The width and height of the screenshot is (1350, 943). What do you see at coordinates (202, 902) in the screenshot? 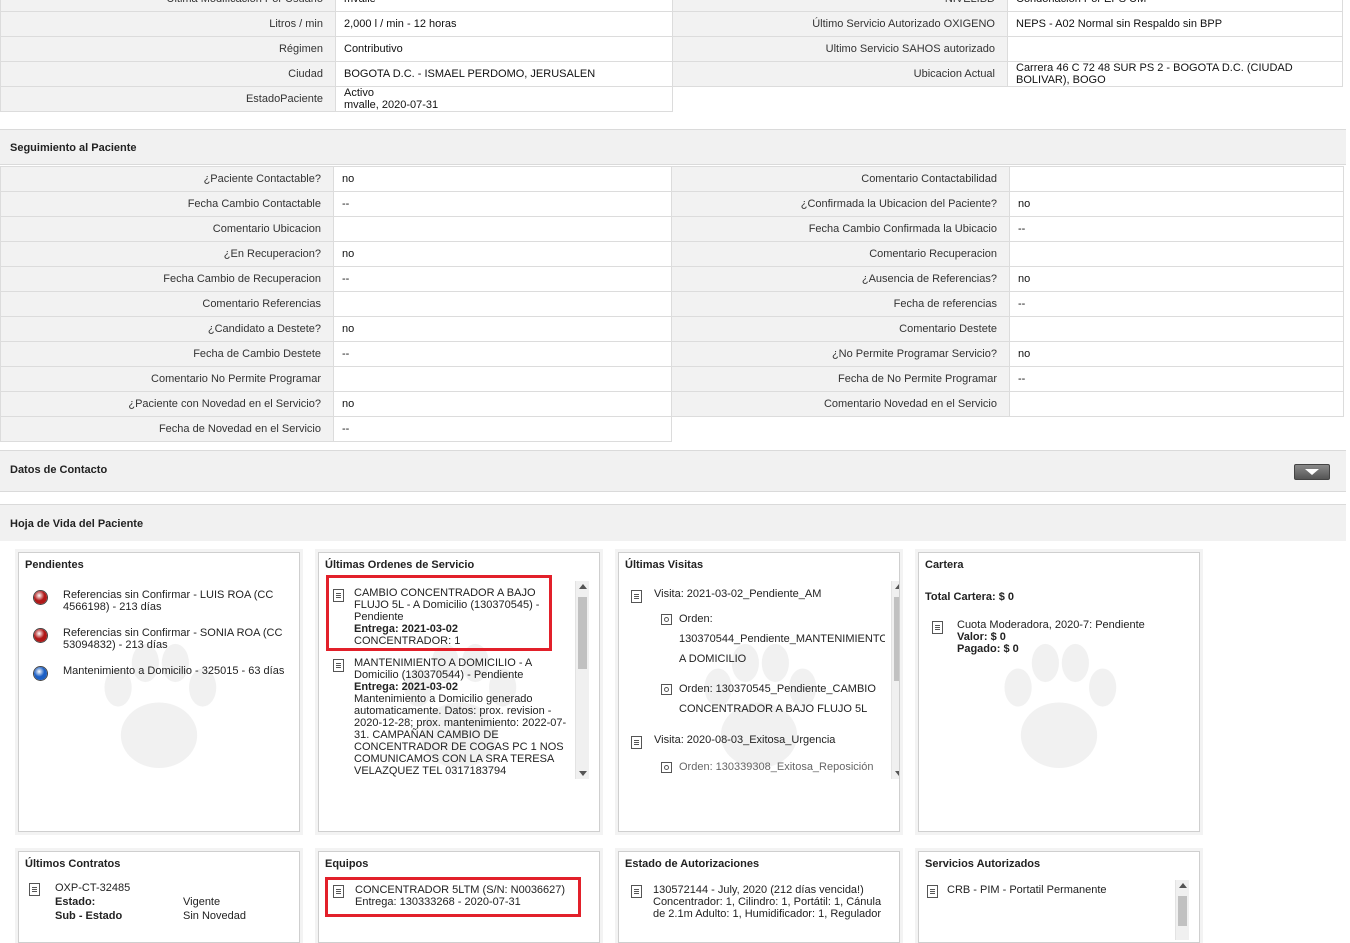
I see `contract-estado-value: Vigente` at bounding box center [202, 902].